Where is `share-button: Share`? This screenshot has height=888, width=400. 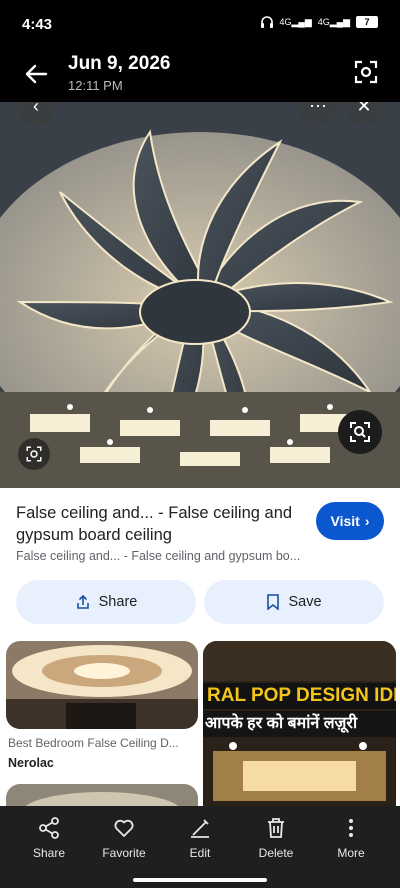 share-button: Share is located at coordinates (106, 602).